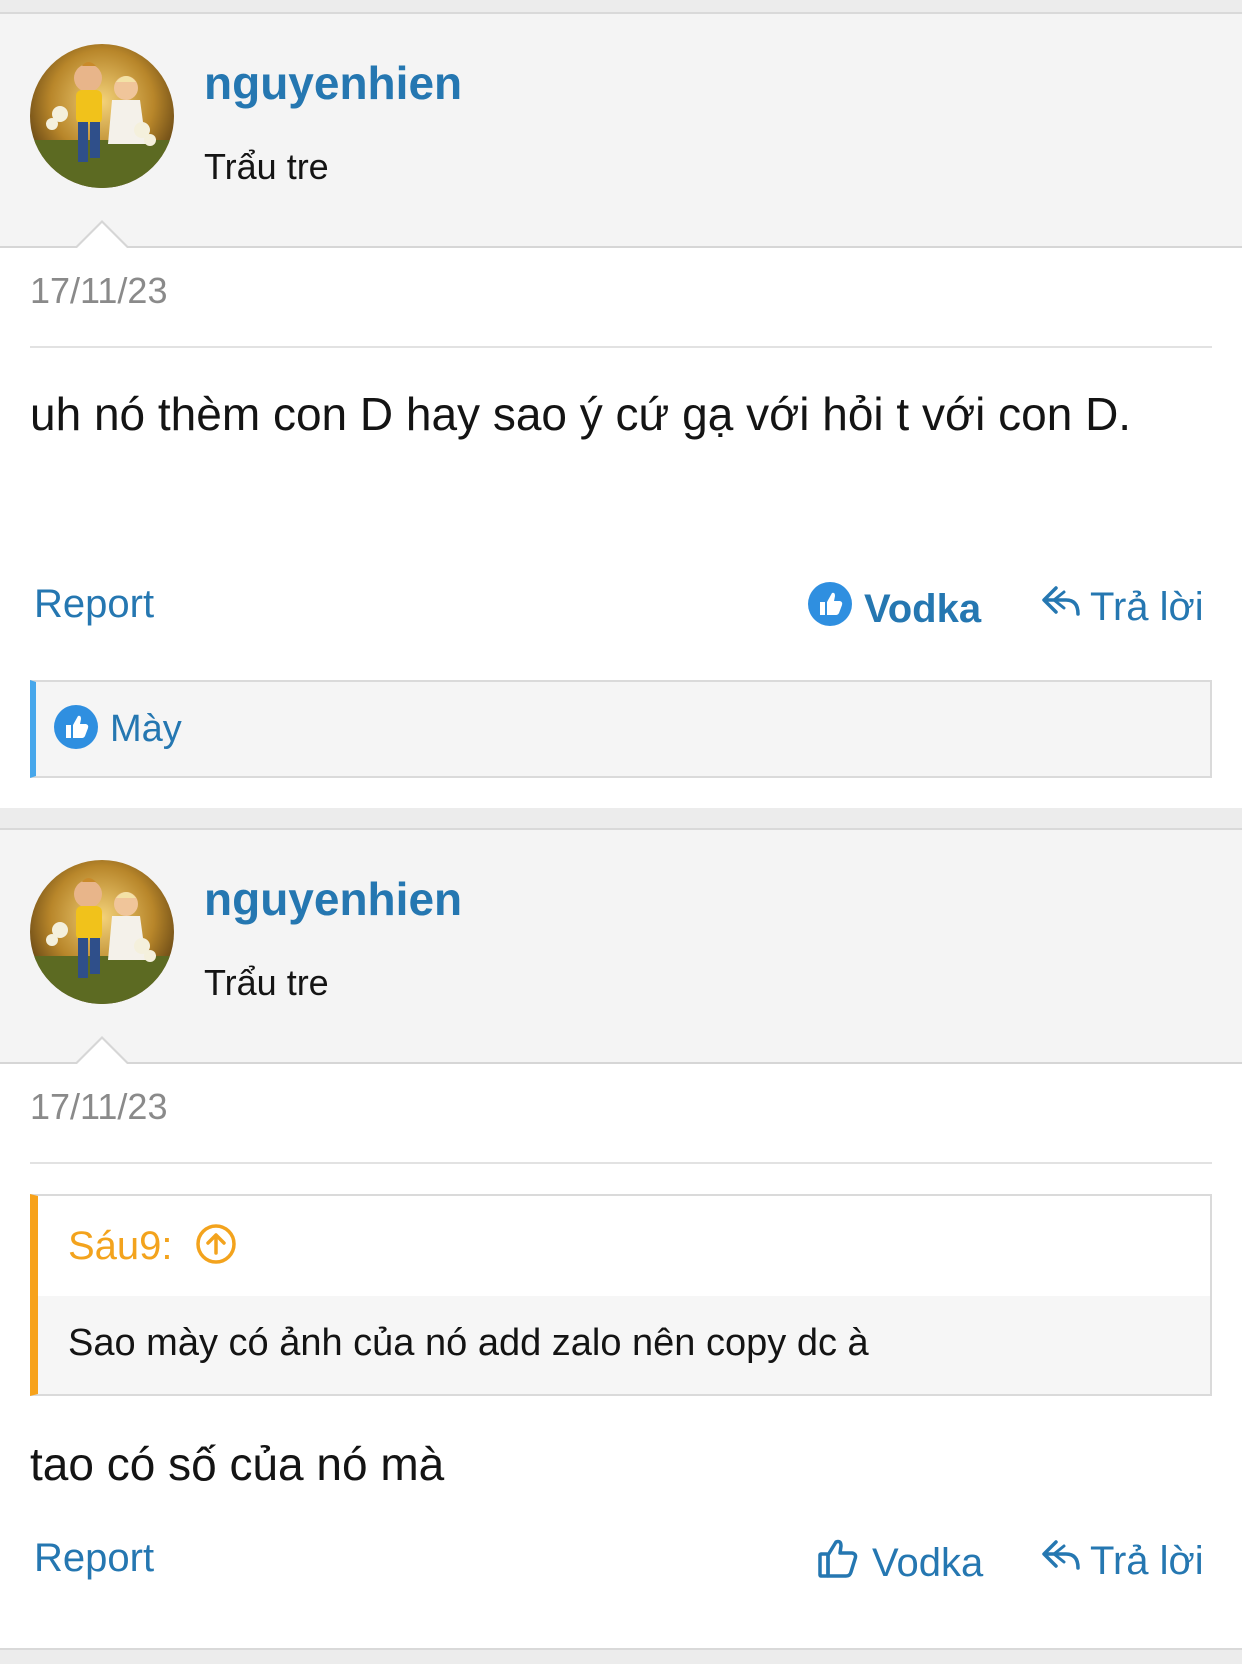  Describe the element at coordinates (120, 1246) in the screenshot. I see `quote-author: Sáu9:` at that location.